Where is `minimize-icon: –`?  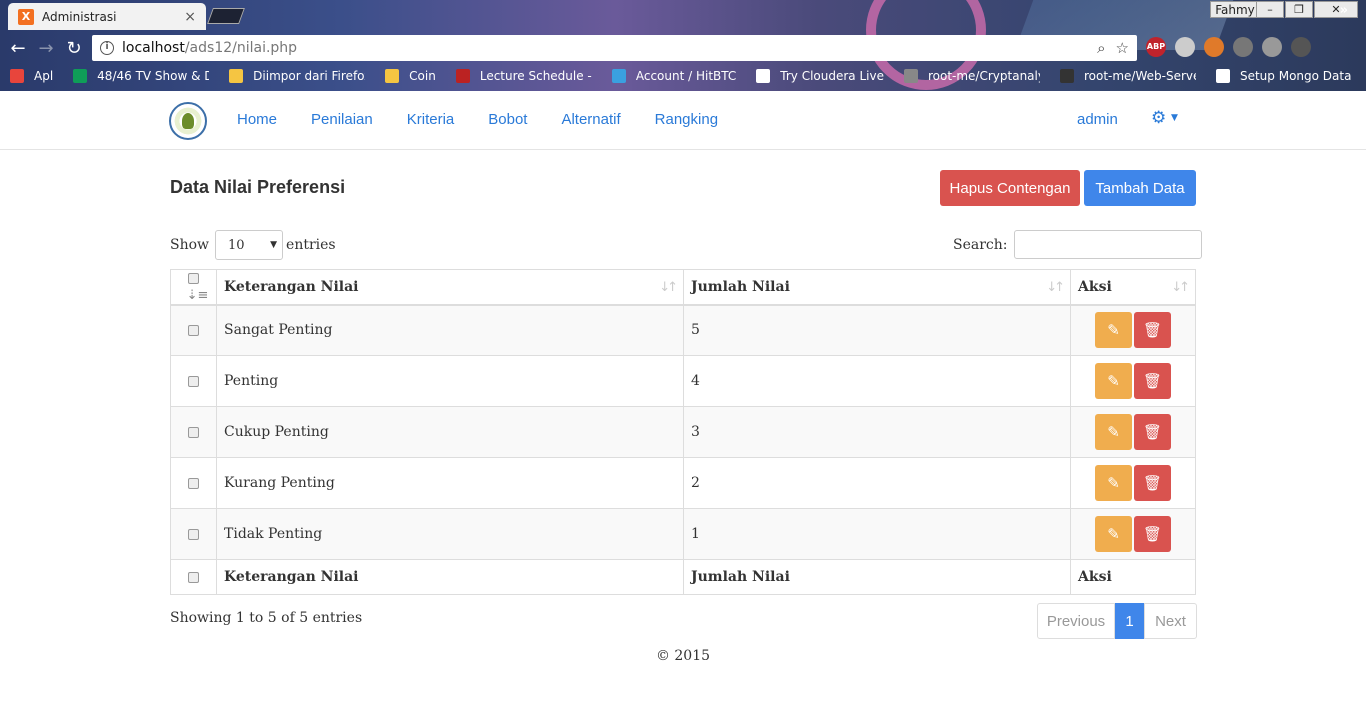
minimize-icon: – is located at coordinates (1270, 9).